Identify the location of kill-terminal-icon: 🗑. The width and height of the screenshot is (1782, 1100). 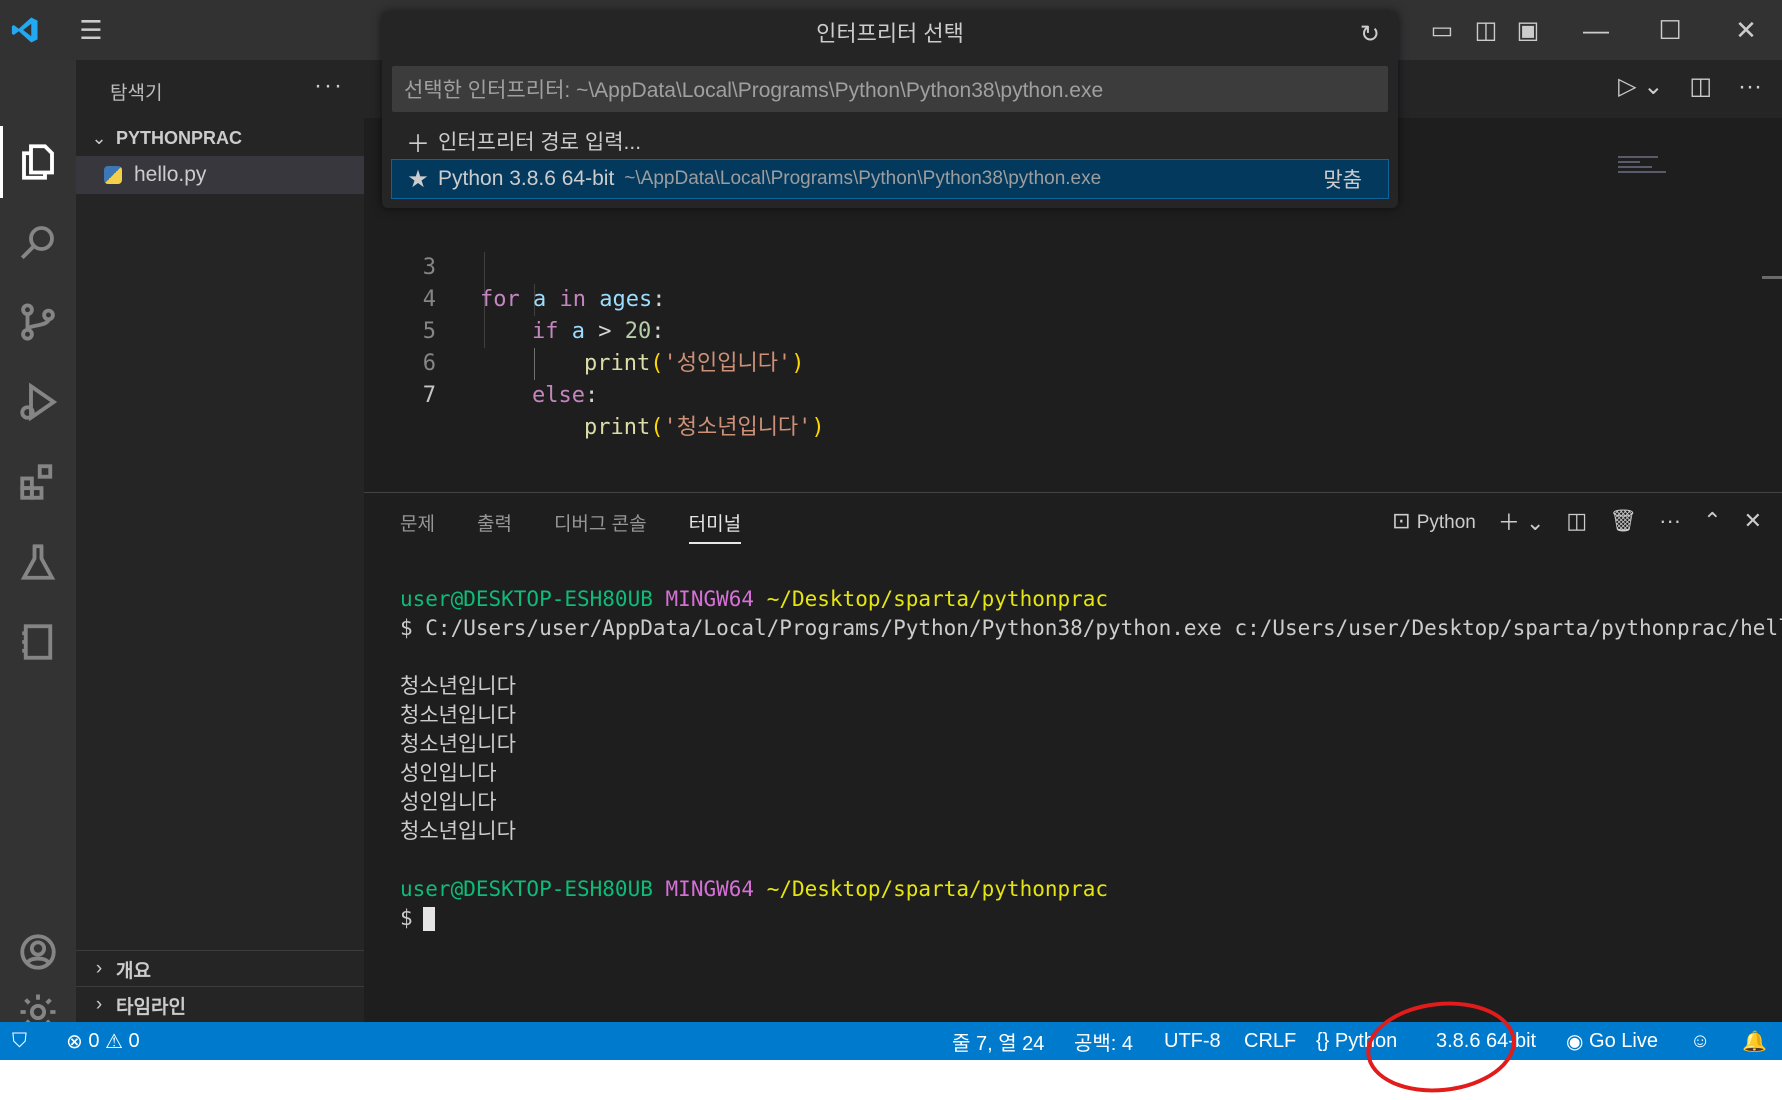
(1623, 521).